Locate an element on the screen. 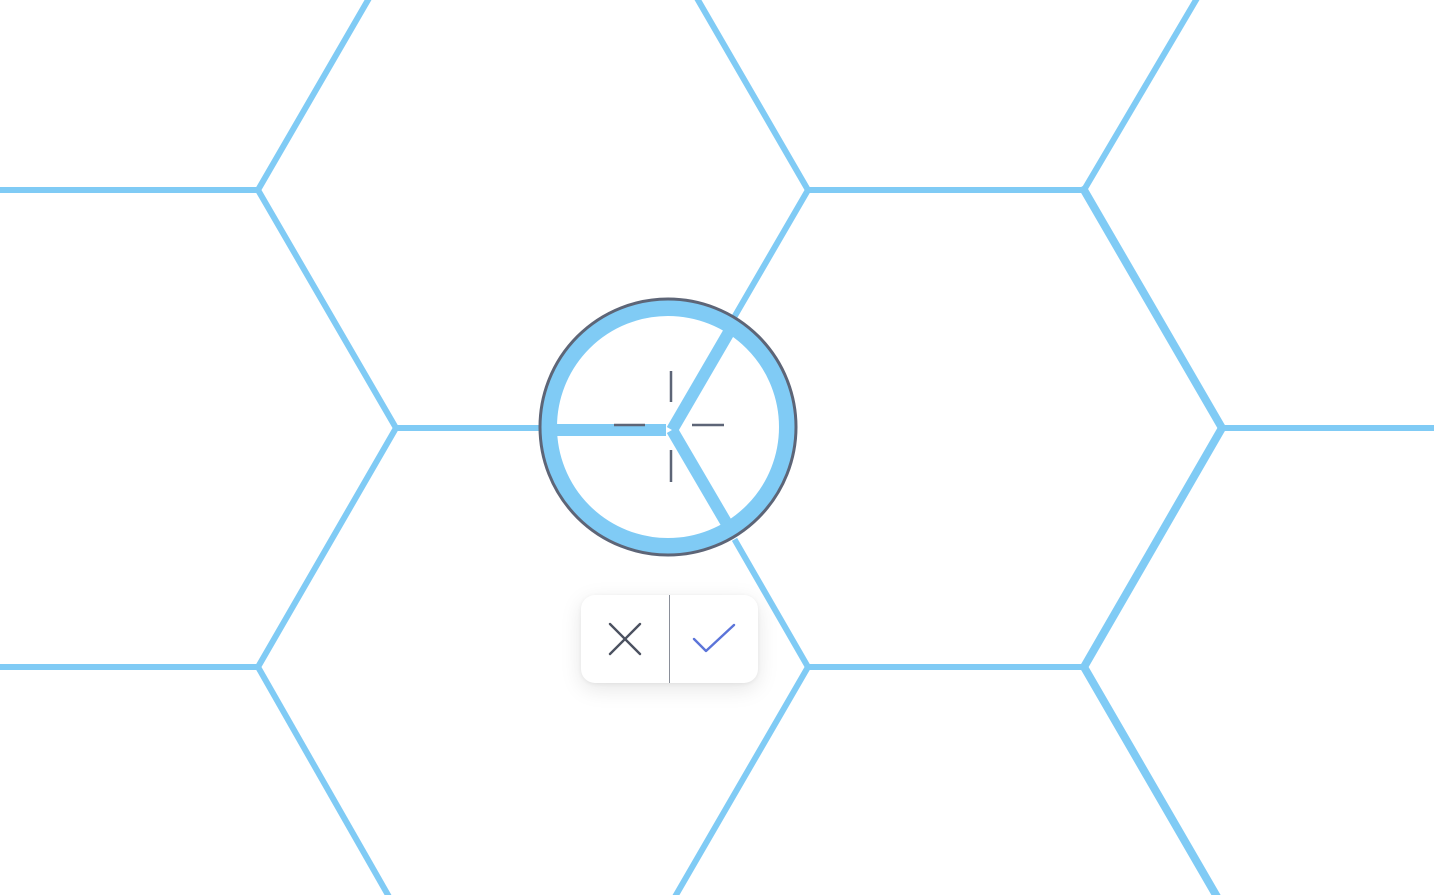 The height and width of the screenshot is (895, 1434). magnifier-loupe is located at coordinates (668, 427).